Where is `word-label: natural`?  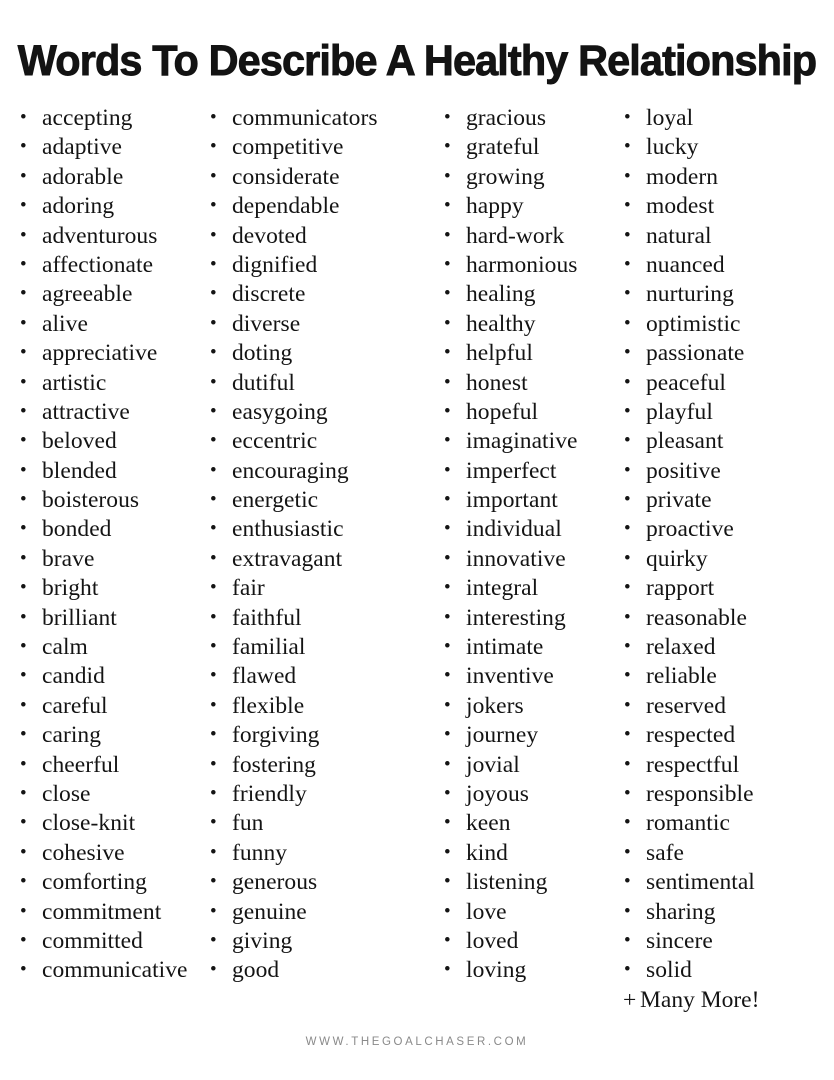
word-label: natural is located at coordinates (679, 235).